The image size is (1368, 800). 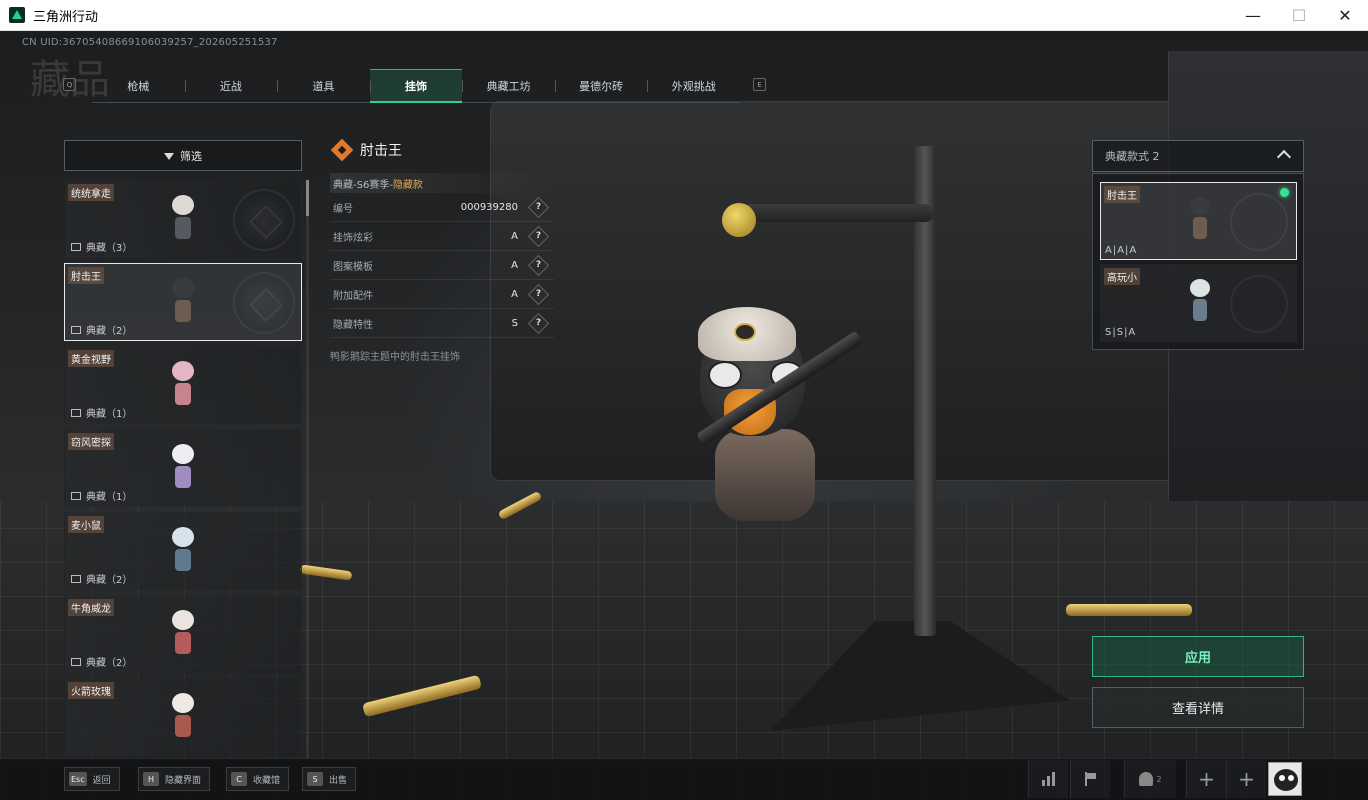 I want to click on variant-item: 高玩小 S|S|A, so click(x=1198, y=303).